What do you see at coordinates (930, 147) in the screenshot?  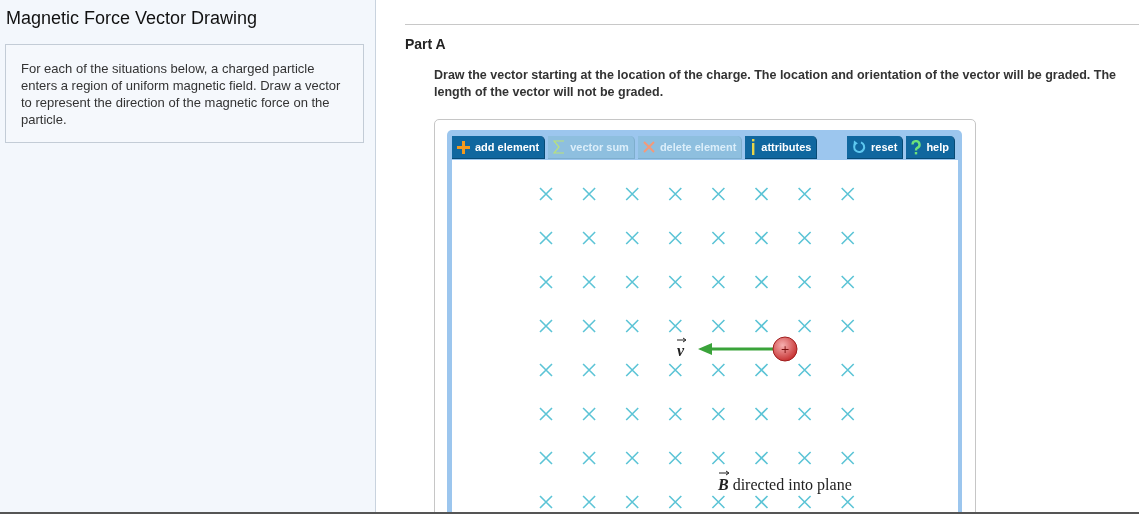 I see `help-button: help` at bounding box center [930, 147].